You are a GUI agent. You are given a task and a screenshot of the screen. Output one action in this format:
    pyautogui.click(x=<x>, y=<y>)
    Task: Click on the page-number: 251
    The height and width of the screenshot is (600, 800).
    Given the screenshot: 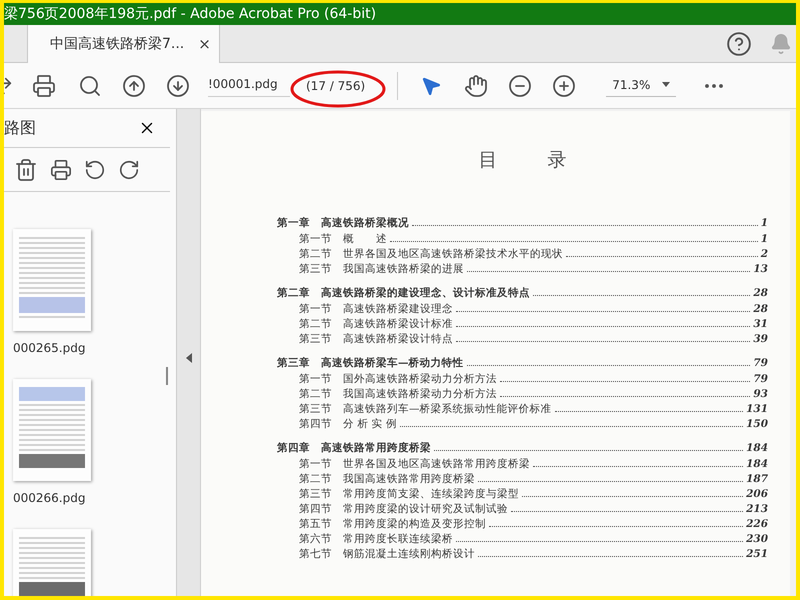 What is the action you would take?
    pyautogui.click(x=757, y=554)
    